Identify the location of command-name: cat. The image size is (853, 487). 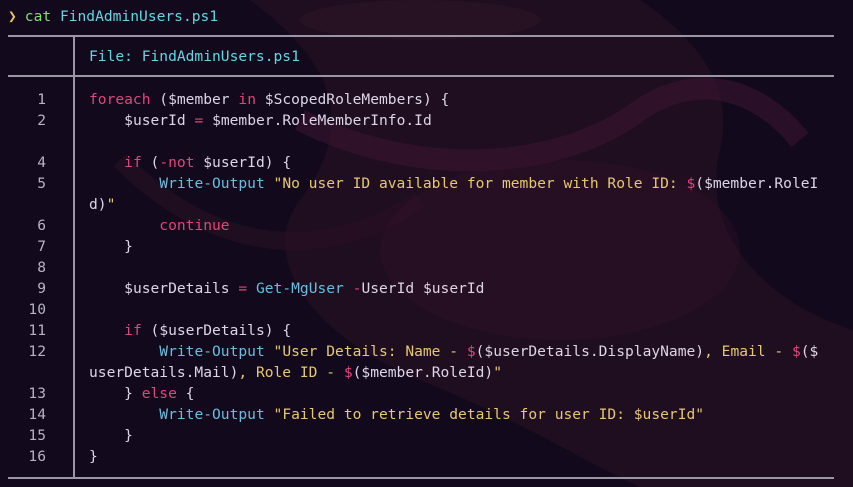
(38, 16).